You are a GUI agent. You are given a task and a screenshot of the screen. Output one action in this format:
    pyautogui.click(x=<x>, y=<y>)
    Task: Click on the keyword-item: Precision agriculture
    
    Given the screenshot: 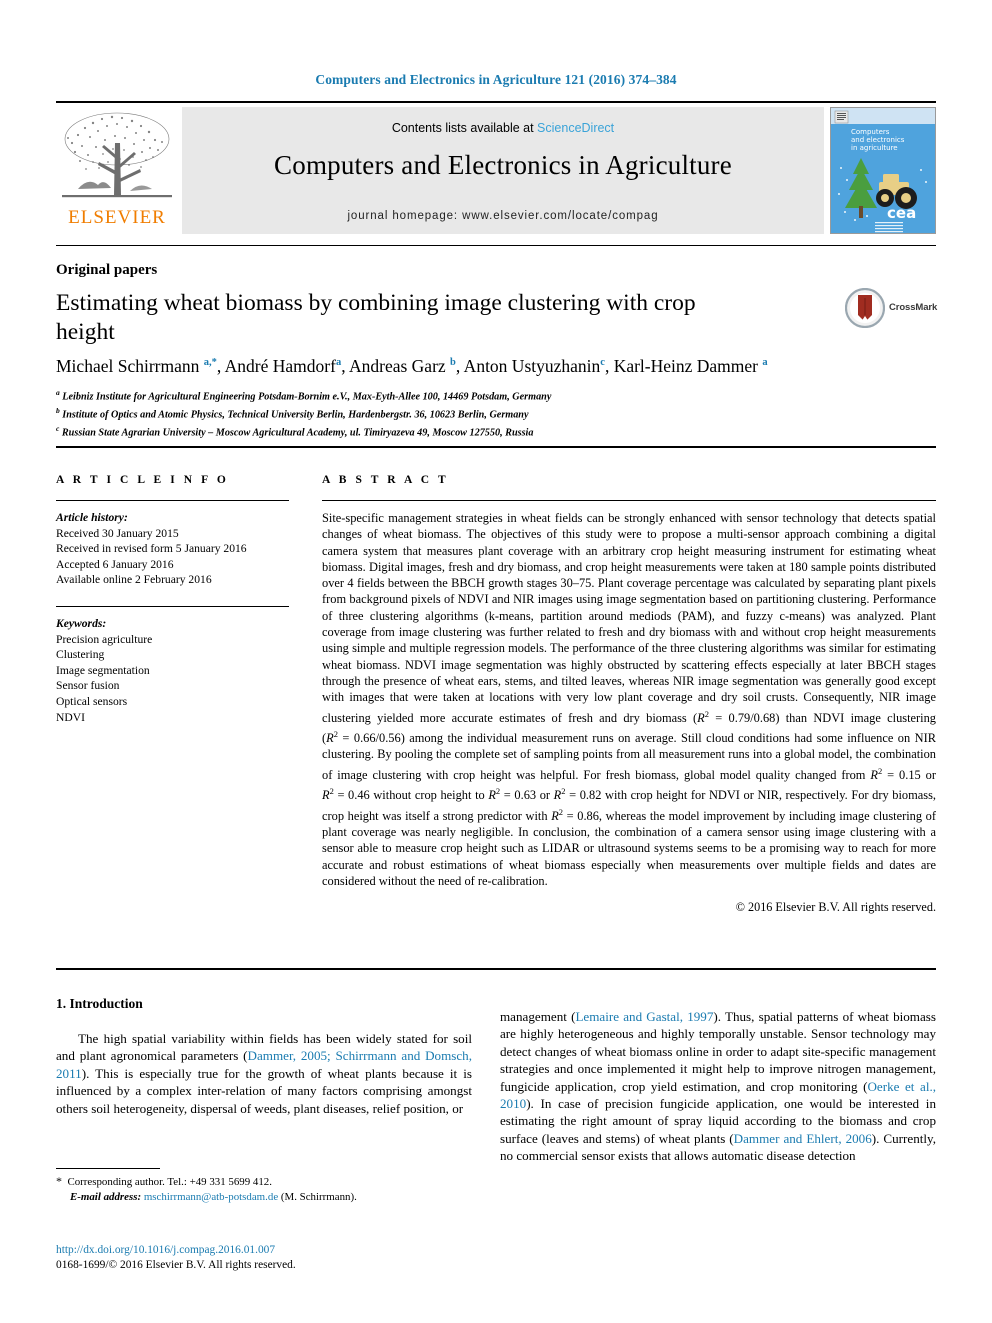 What is the action you would take?
    pyautogui.click(x=104, y=639)
    